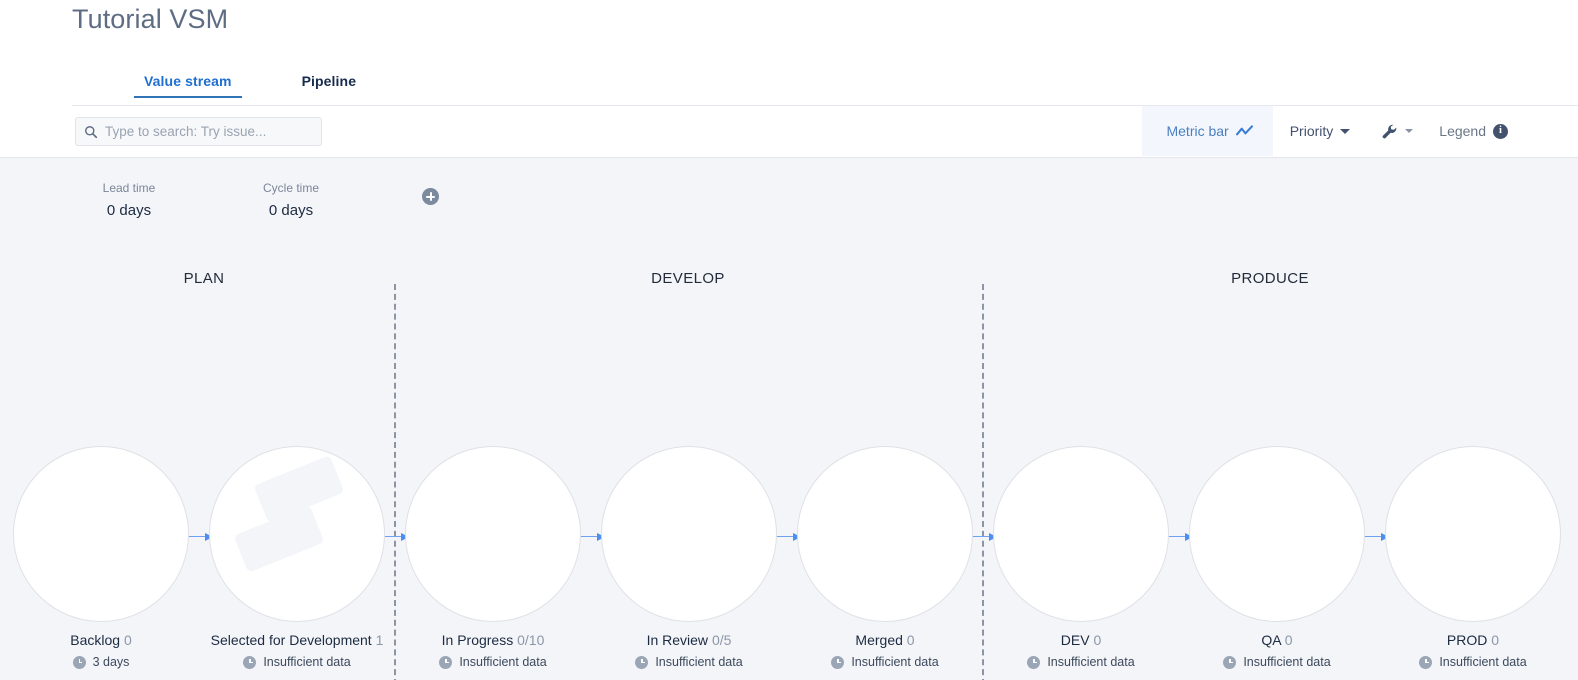 Image resolution: width=1578 pixels, height=680 pixels. I want to click on metric-cycle-time-value: 0 days, so click(291, 210).